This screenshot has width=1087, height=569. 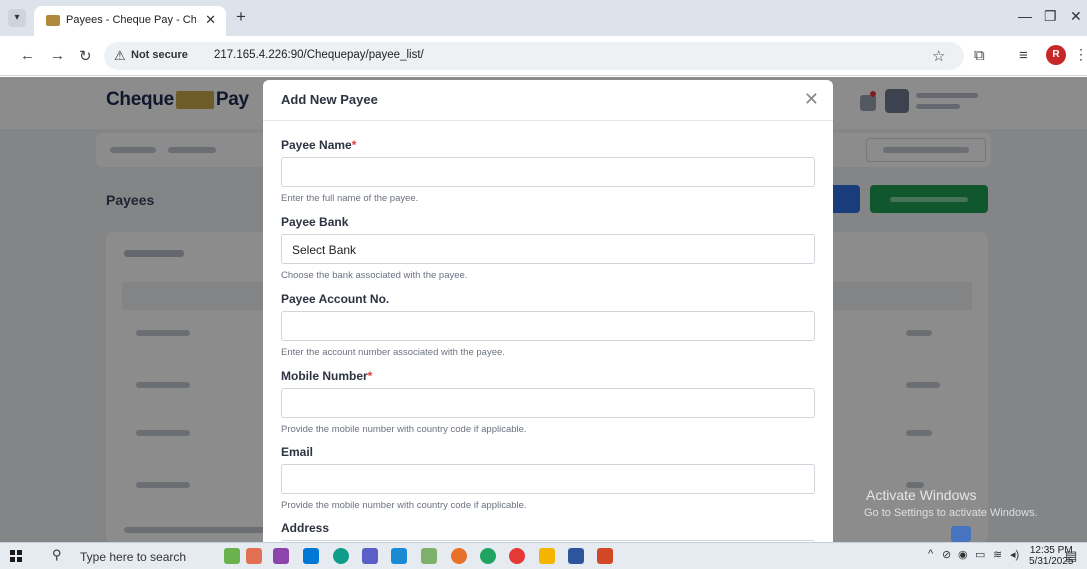 What do you see at coordinates (1014, 554) in the screenshot?
I see `volume-icon: ◂)` at bounding box center [1014, 554].